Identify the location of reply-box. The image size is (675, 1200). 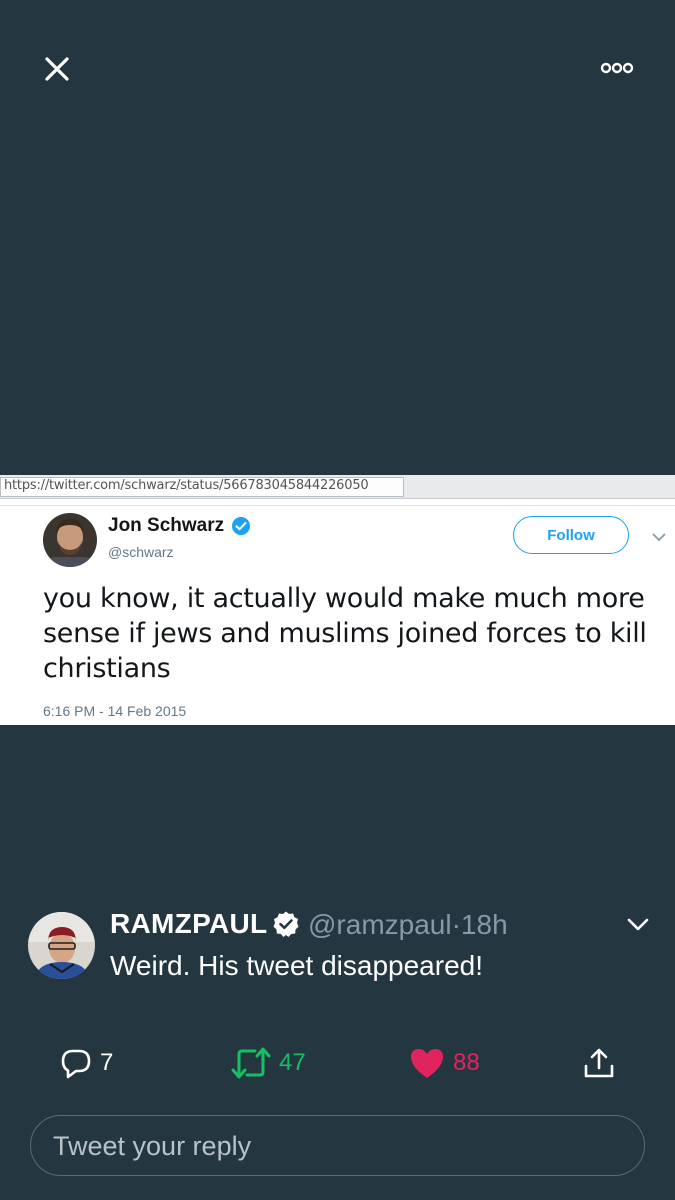
(337, 1145).